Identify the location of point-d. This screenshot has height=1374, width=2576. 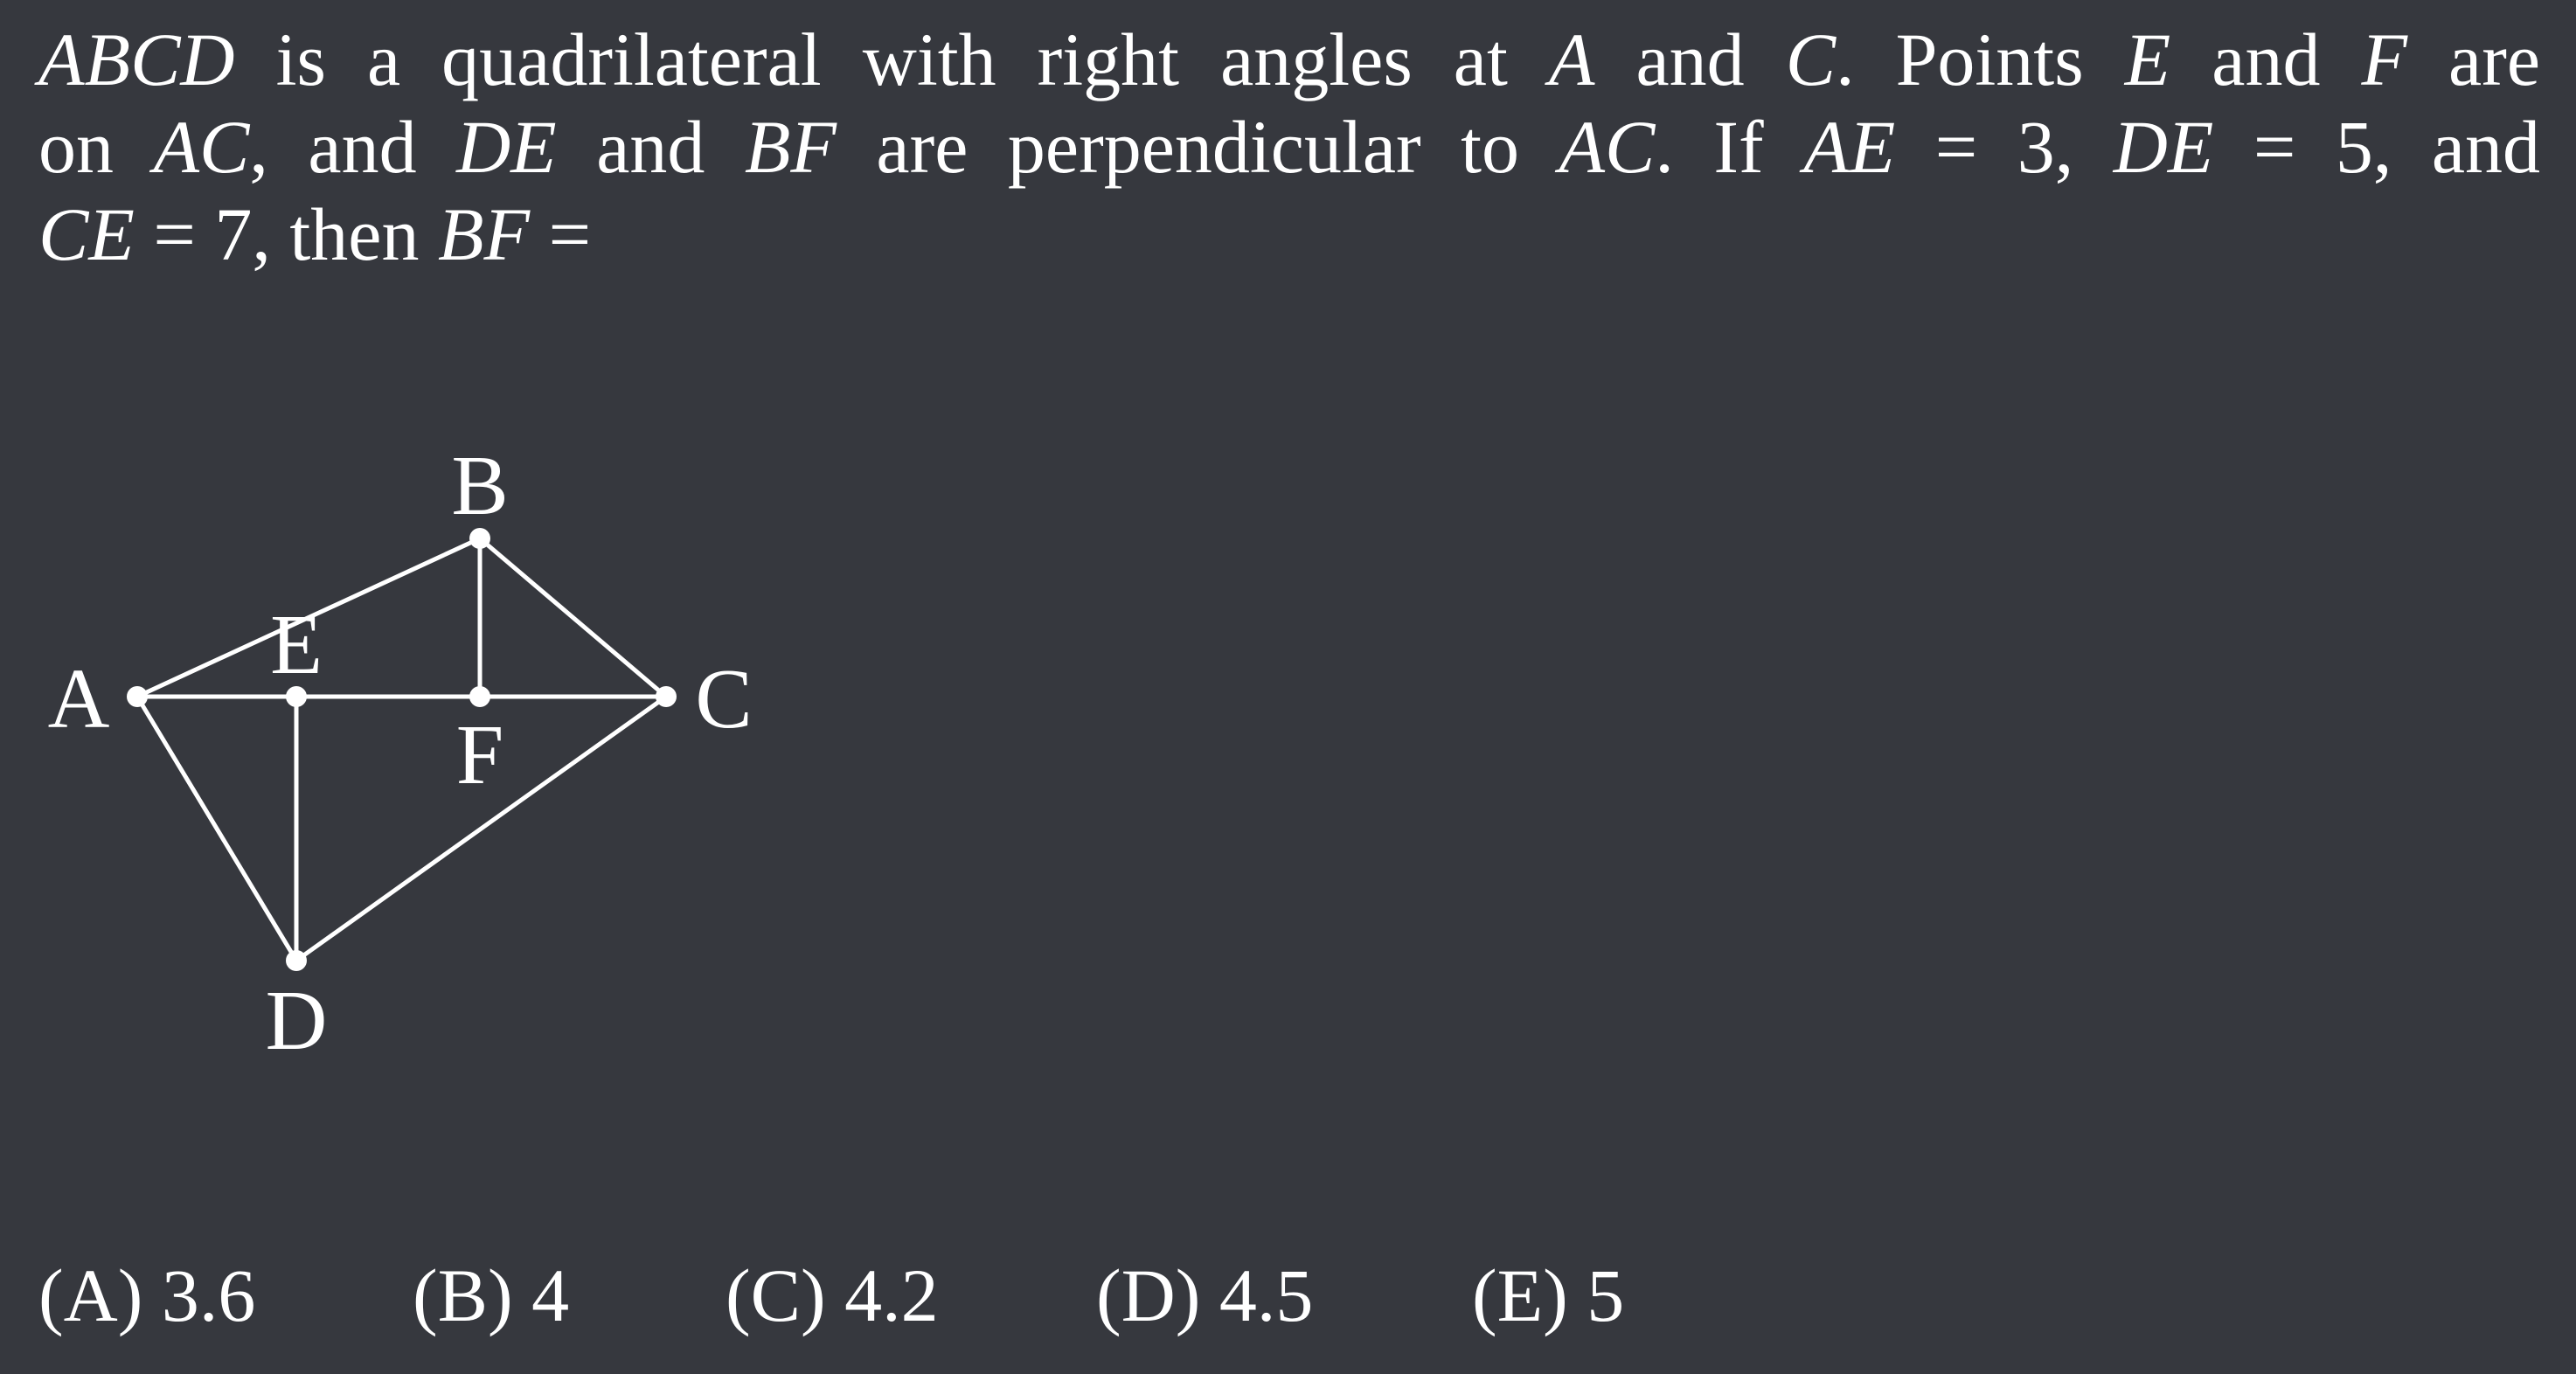
(296, 960).